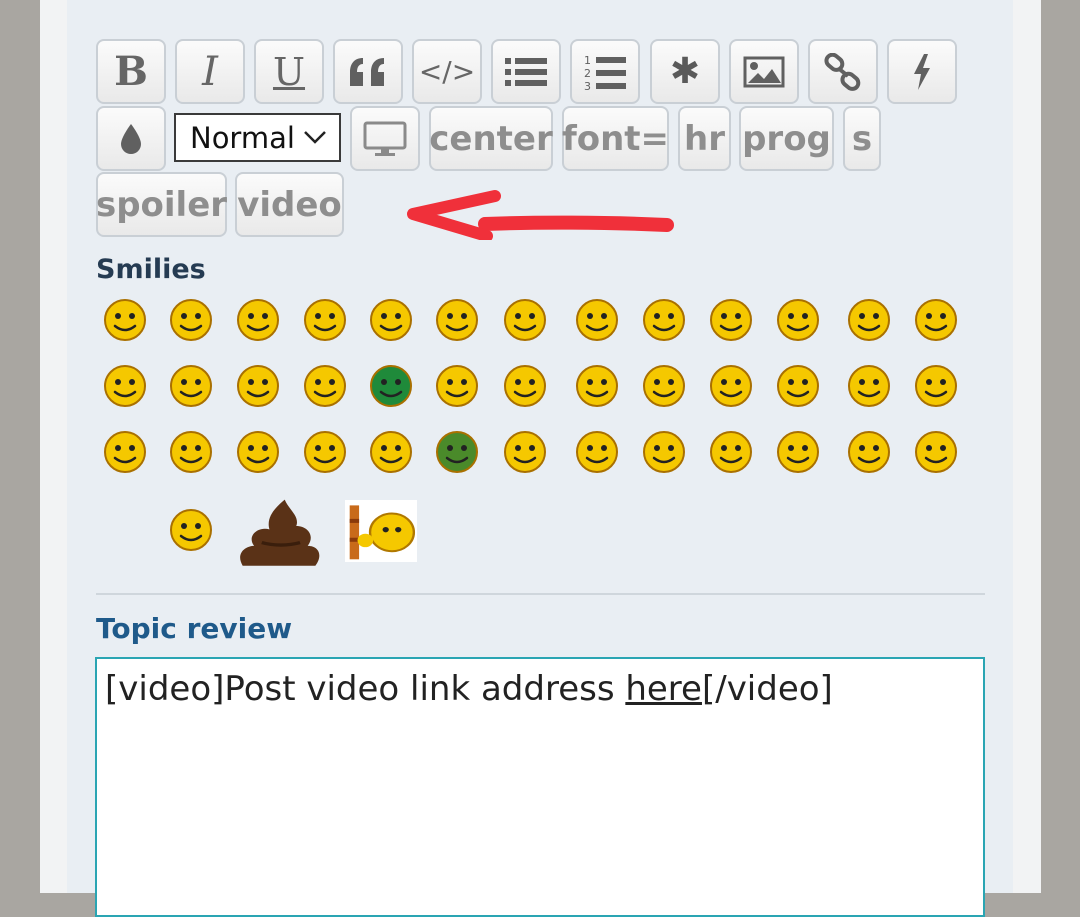 This screenshot has height=917, width=1080. I want to click on smiley-sick-icon, so click(457, 452).